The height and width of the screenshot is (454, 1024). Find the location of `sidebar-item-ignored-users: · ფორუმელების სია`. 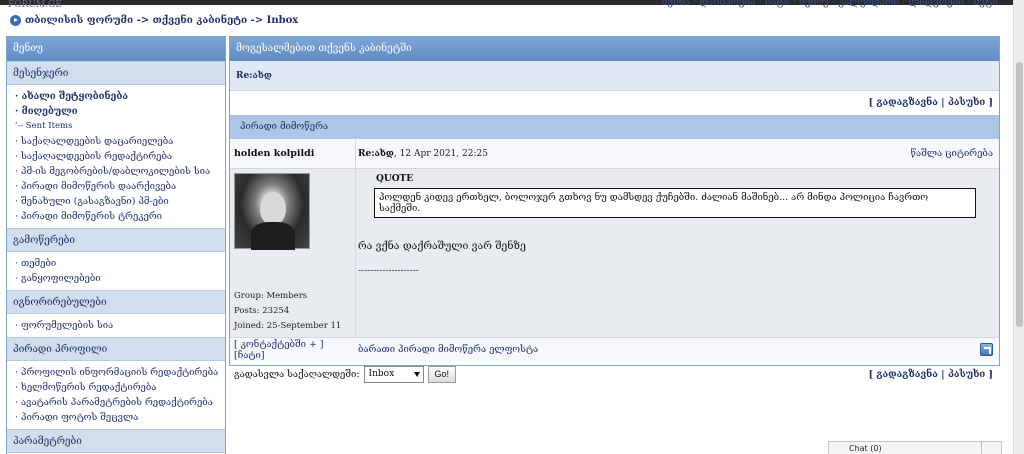

sidebar-item-ignored-users: · ფორუმელების სია is located at coordinates (120, 325).